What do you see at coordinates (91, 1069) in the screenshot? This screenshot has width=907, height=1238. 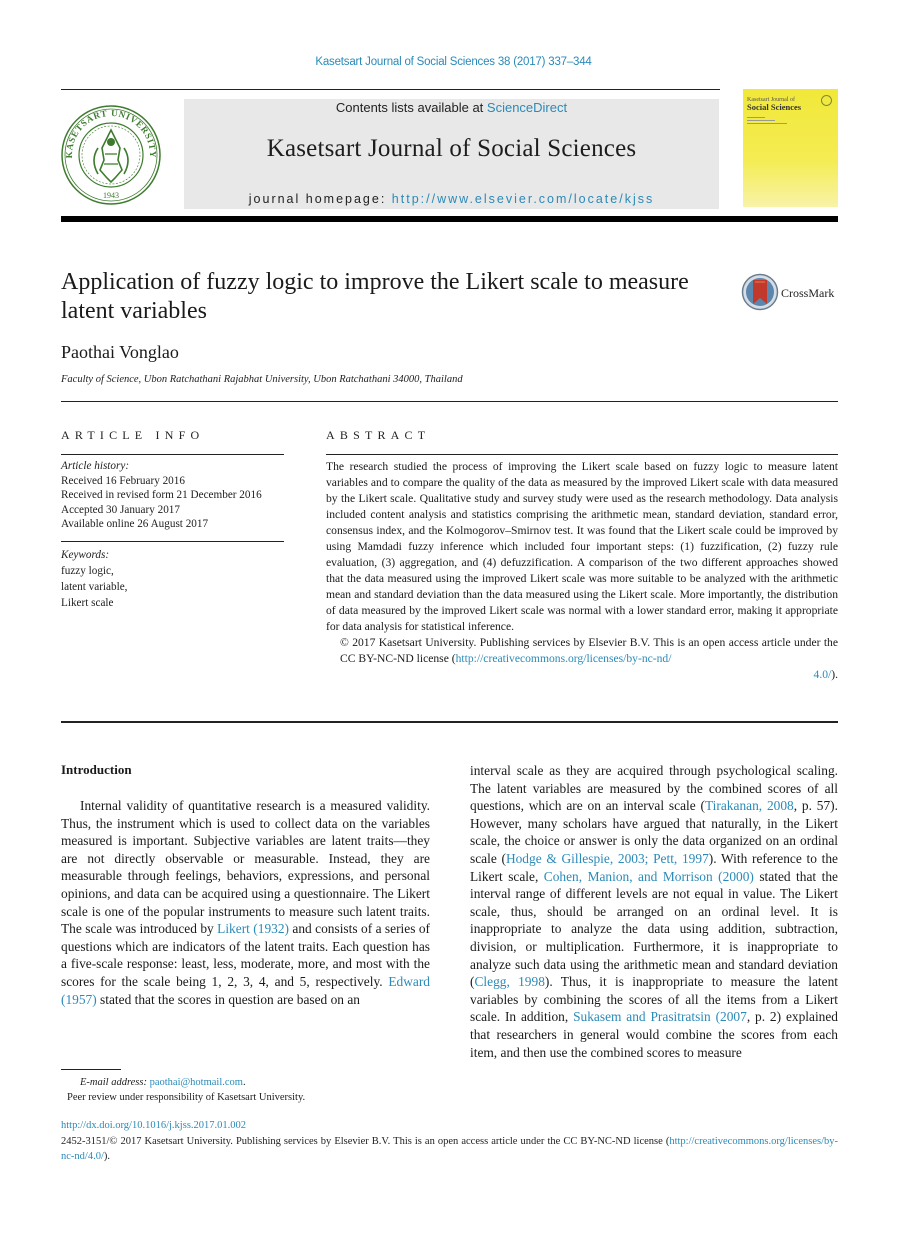 I see `footnote-rule` at bounding box center [91, 1069].